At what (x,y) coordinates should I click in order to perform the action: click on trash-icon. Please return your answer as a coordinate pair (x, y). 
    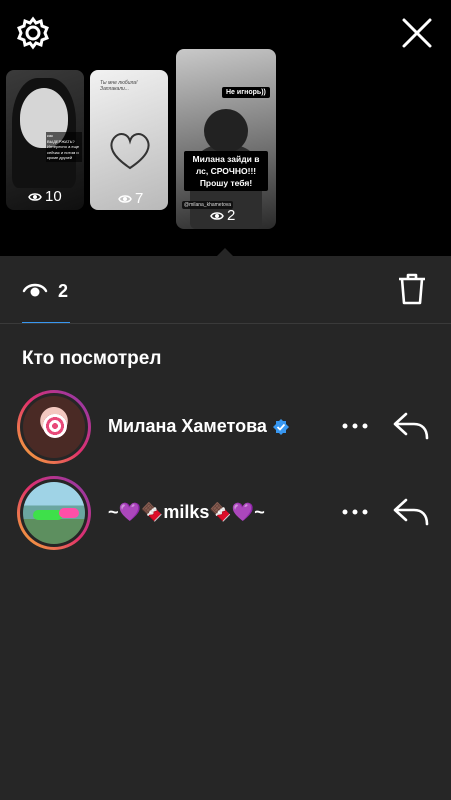
    Looking at the image, I should click on (412, 289).